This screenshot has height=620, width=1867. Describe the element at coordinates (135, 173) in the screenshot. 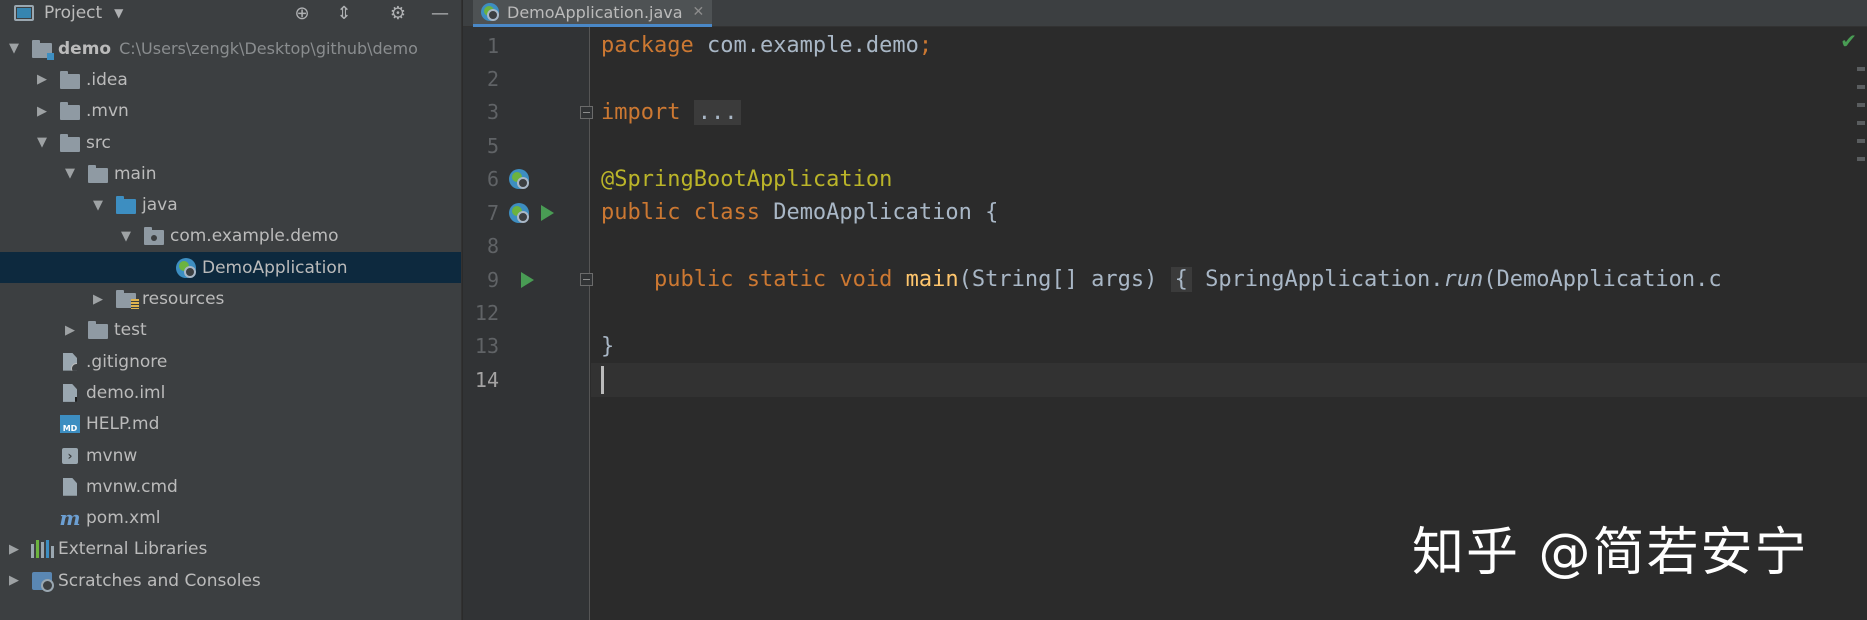

I see `tree-item-label: main` at that location.